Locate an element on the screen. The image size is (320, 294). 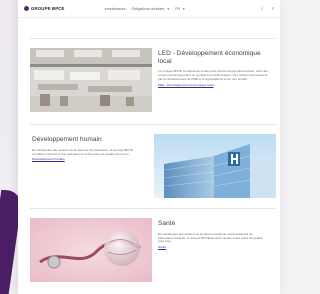
stethoscope-photo is located at coordinates (91, 250).